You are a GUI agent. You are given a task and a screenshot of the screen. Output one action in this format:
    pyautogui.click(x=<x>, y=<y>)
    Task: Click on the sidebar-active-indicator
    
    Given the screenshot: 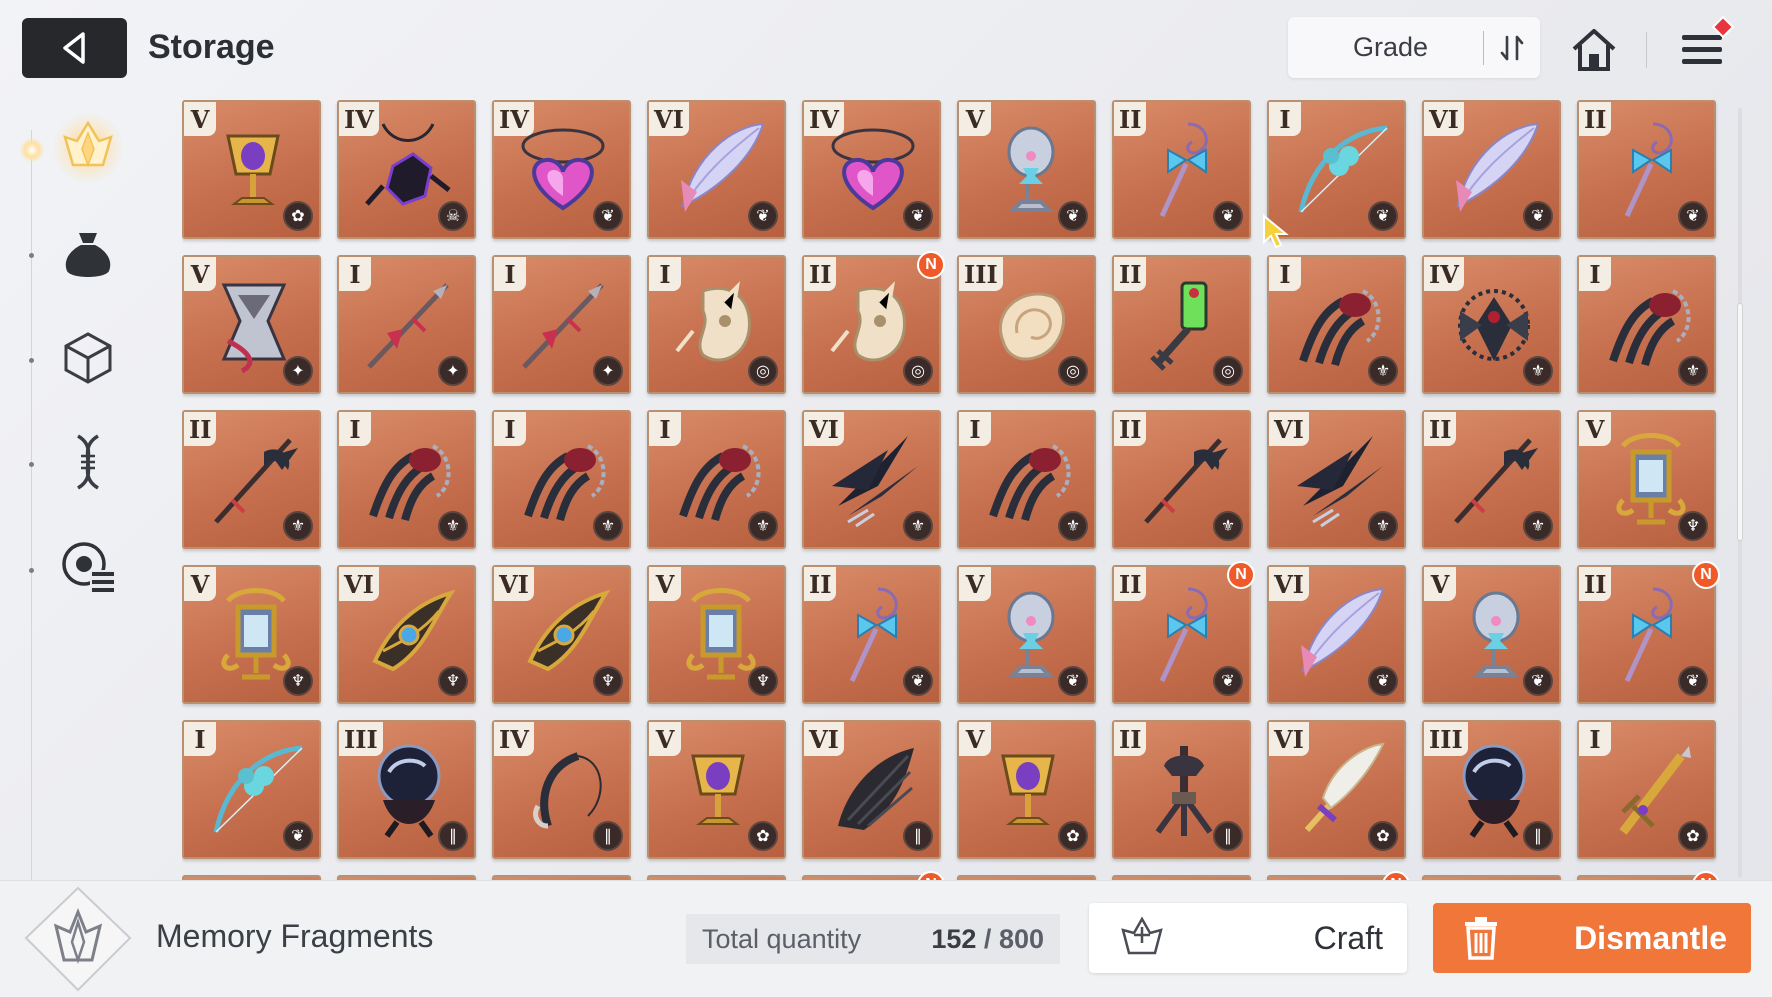 What is the action you would take?
    pyautogui.click(x=32, y=150)
    